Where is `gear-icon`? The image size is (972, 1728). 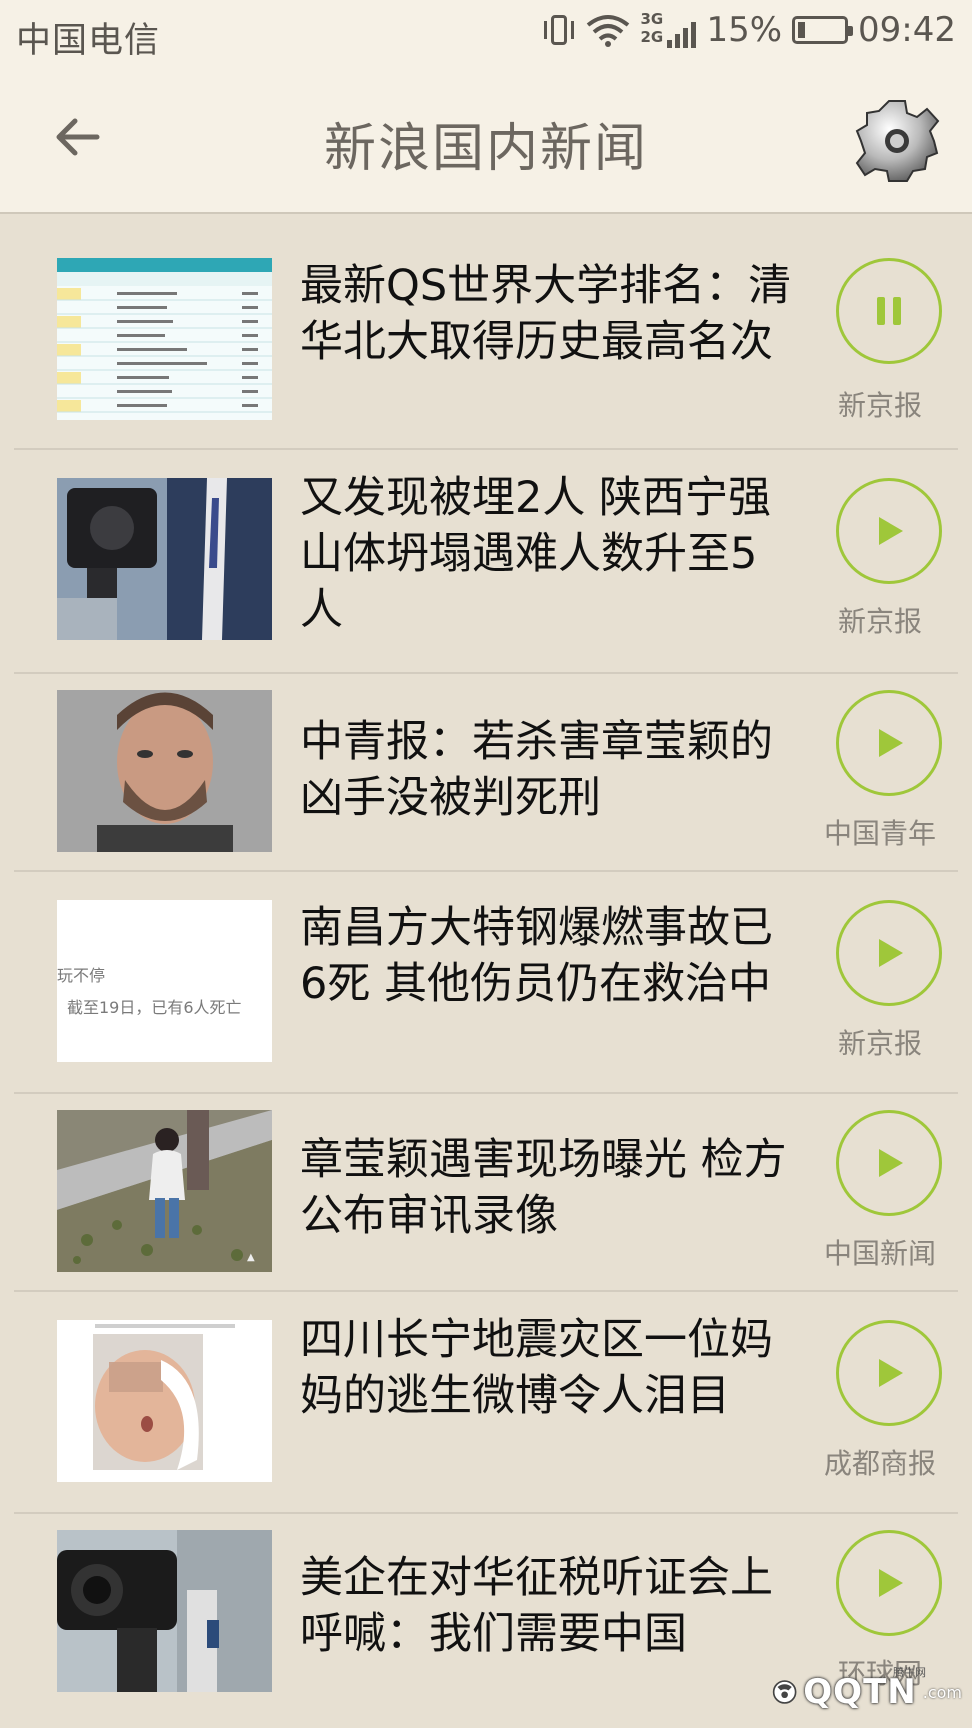 gear-icon is located at coordinates (897, 141).